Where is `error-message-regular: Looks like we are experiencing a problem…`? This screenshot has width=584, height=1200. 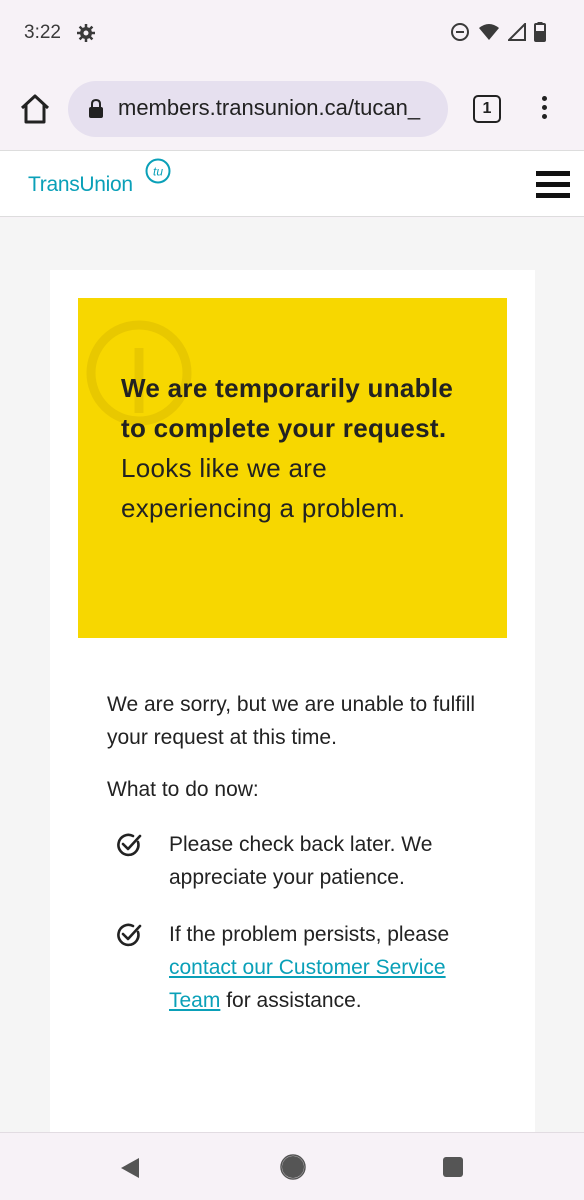
error-message-regular: Looks like we are experiencing a problem… is located at coordinates (263, 488).